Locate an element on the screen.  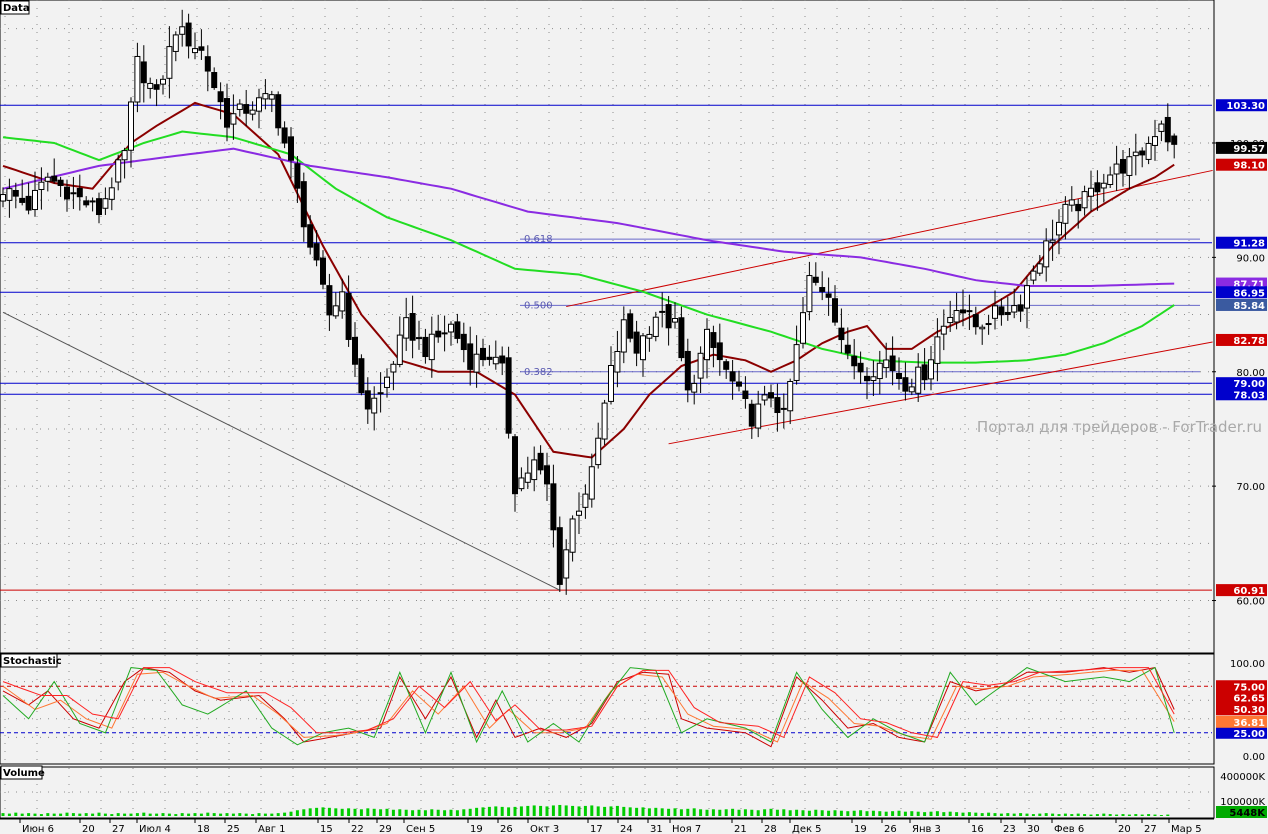
time-tick-label: Окт 3 is located at coordinates (544, 829).